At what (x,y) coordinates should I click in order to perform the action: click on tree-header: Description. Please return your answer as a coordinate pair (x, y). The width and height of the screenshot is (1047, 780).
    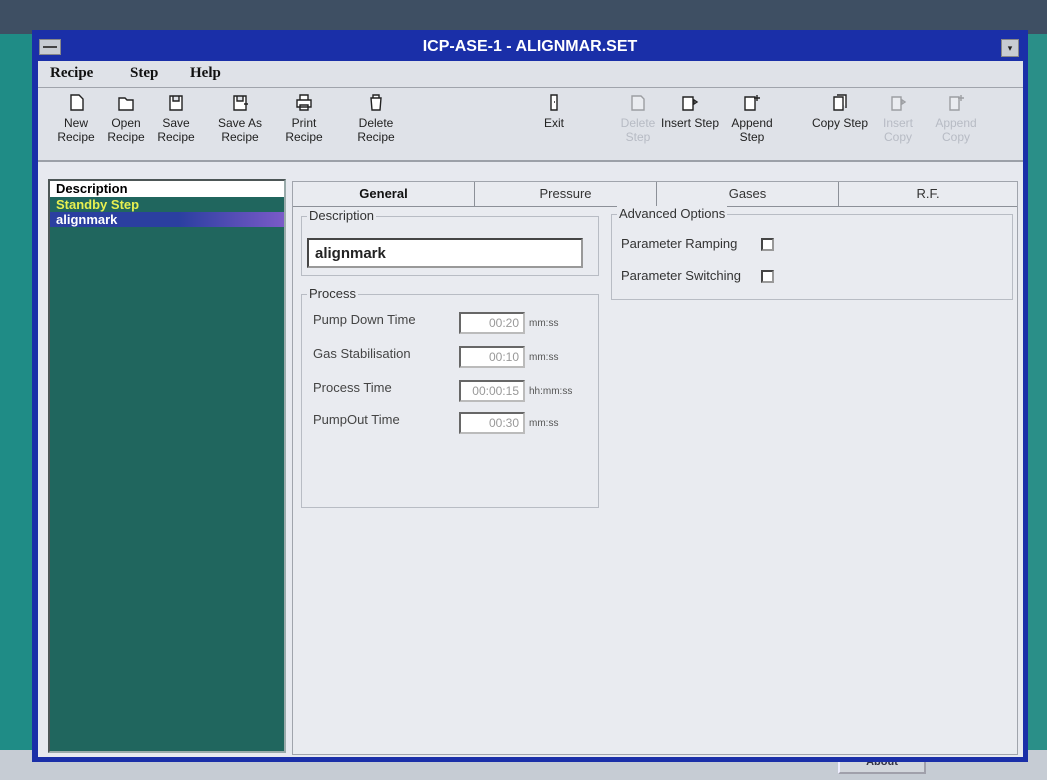
    Looking at the image, I should click on (167, 189).